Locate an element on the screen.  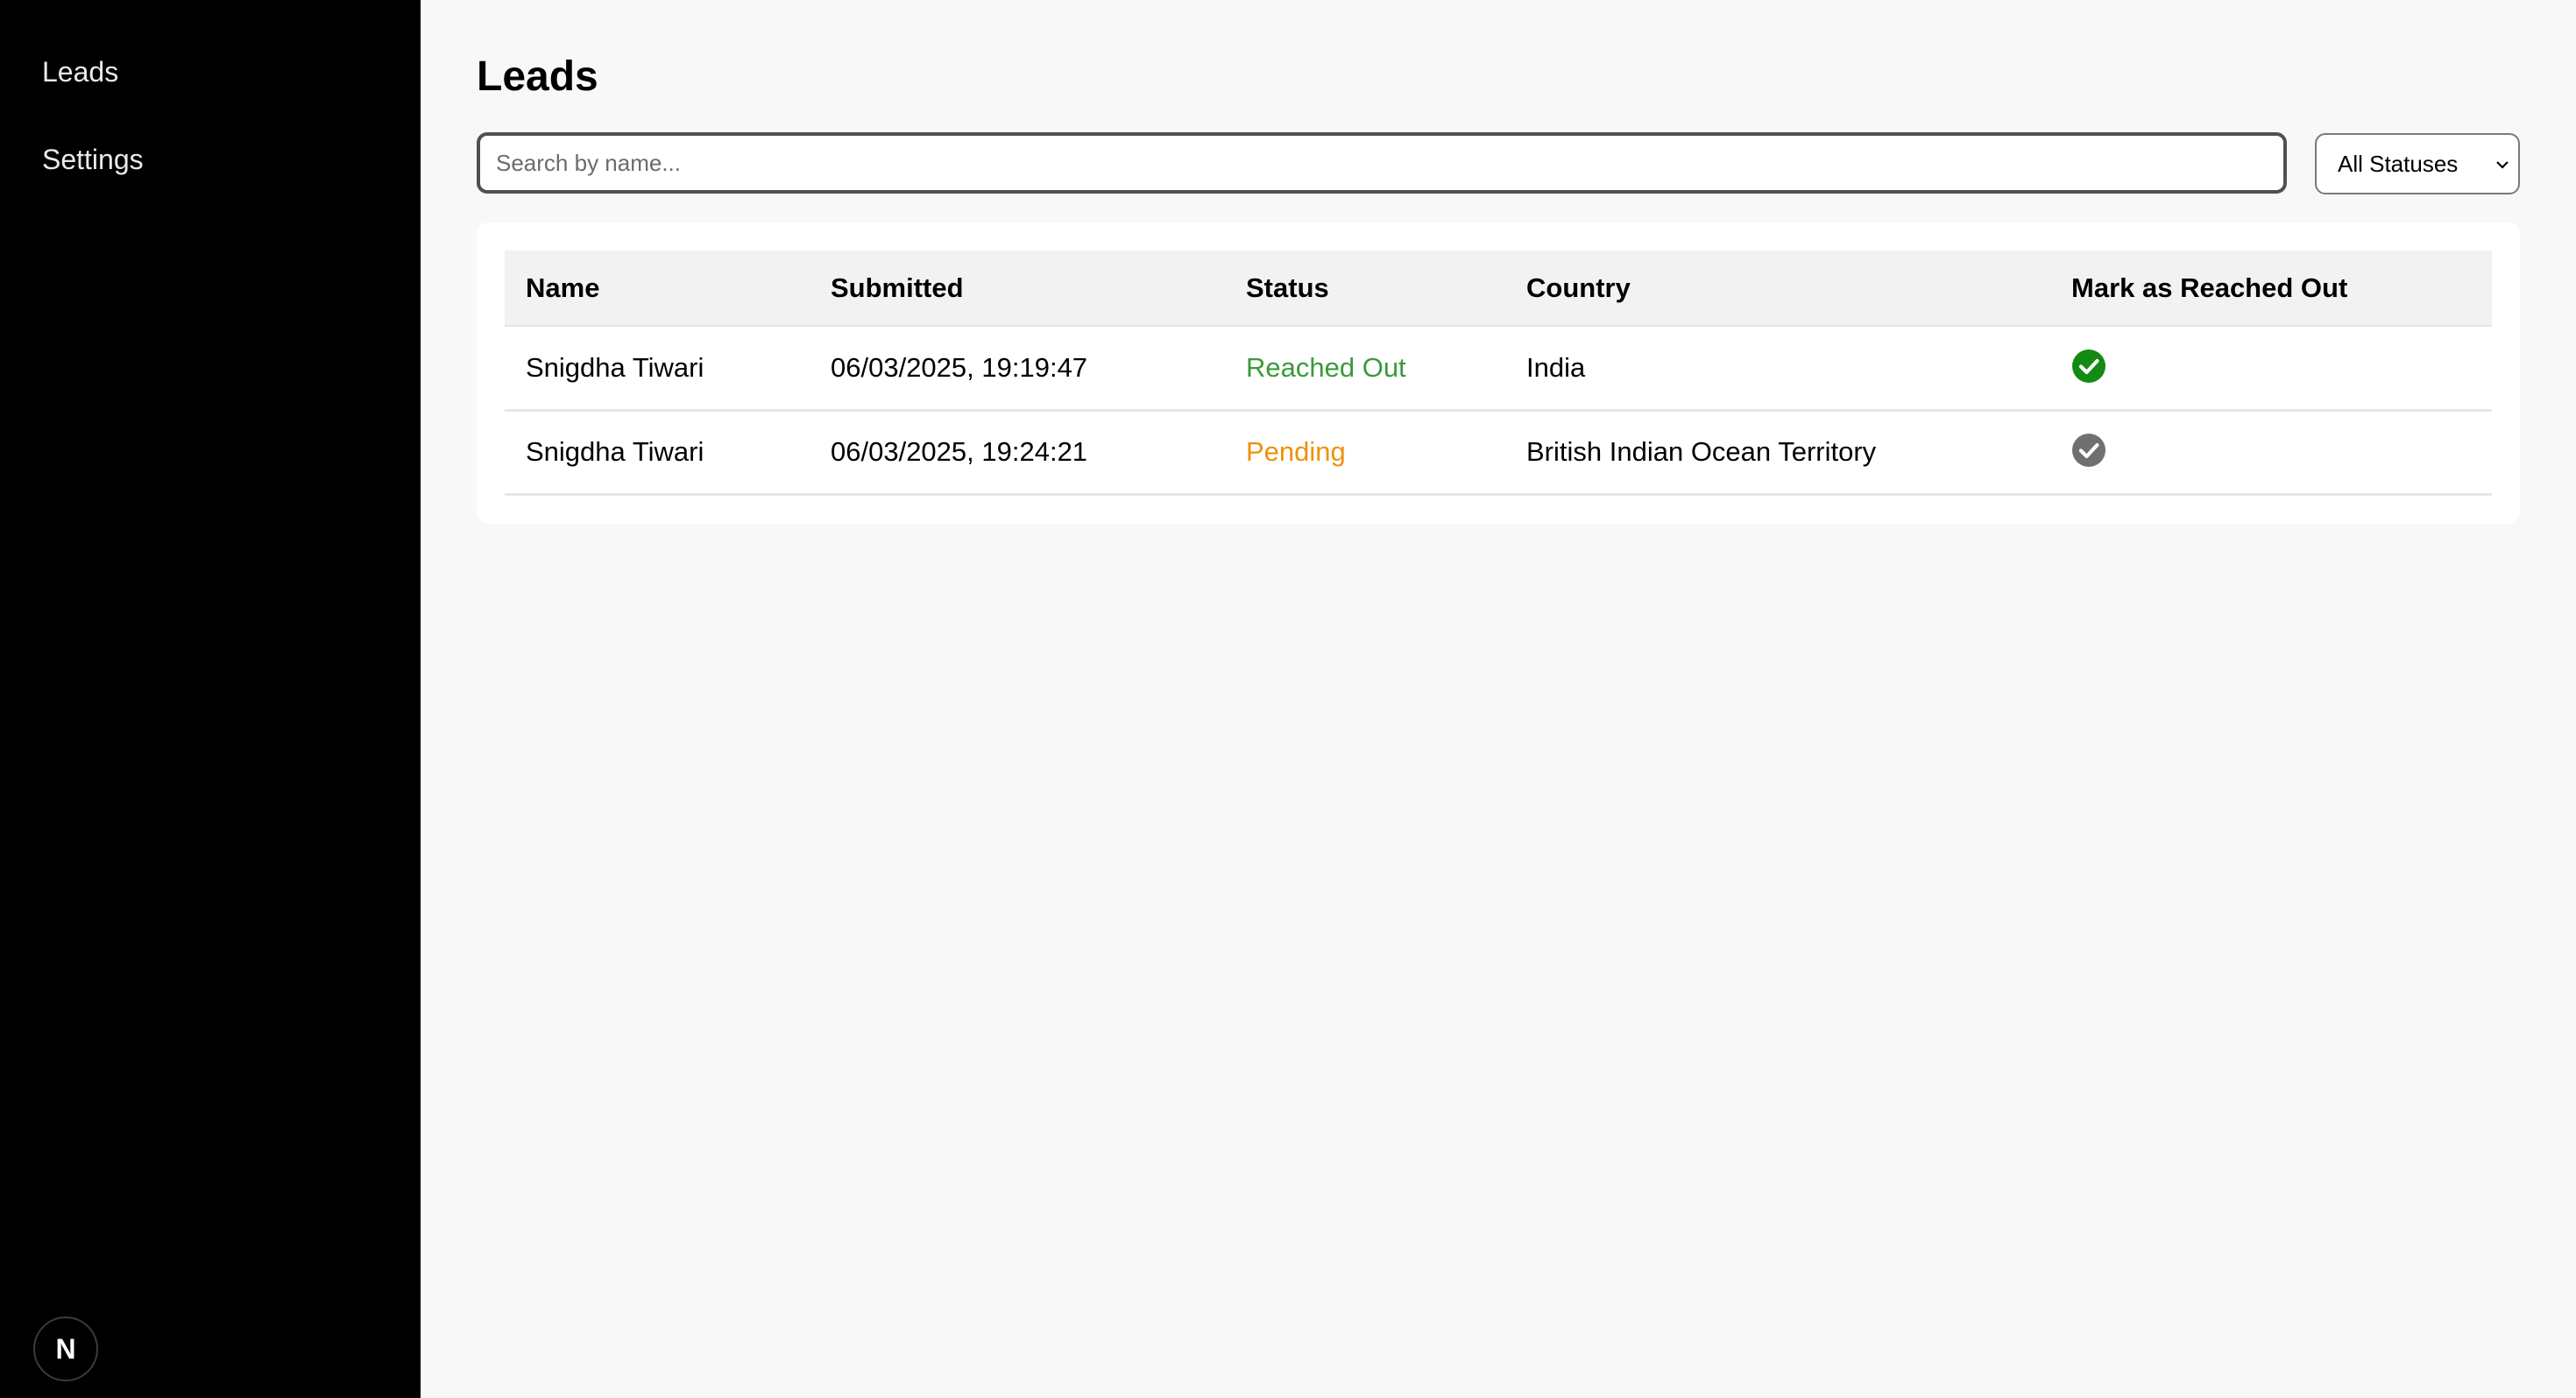
status-filter-select: All Statuses is located at coordinates (2417, 163).